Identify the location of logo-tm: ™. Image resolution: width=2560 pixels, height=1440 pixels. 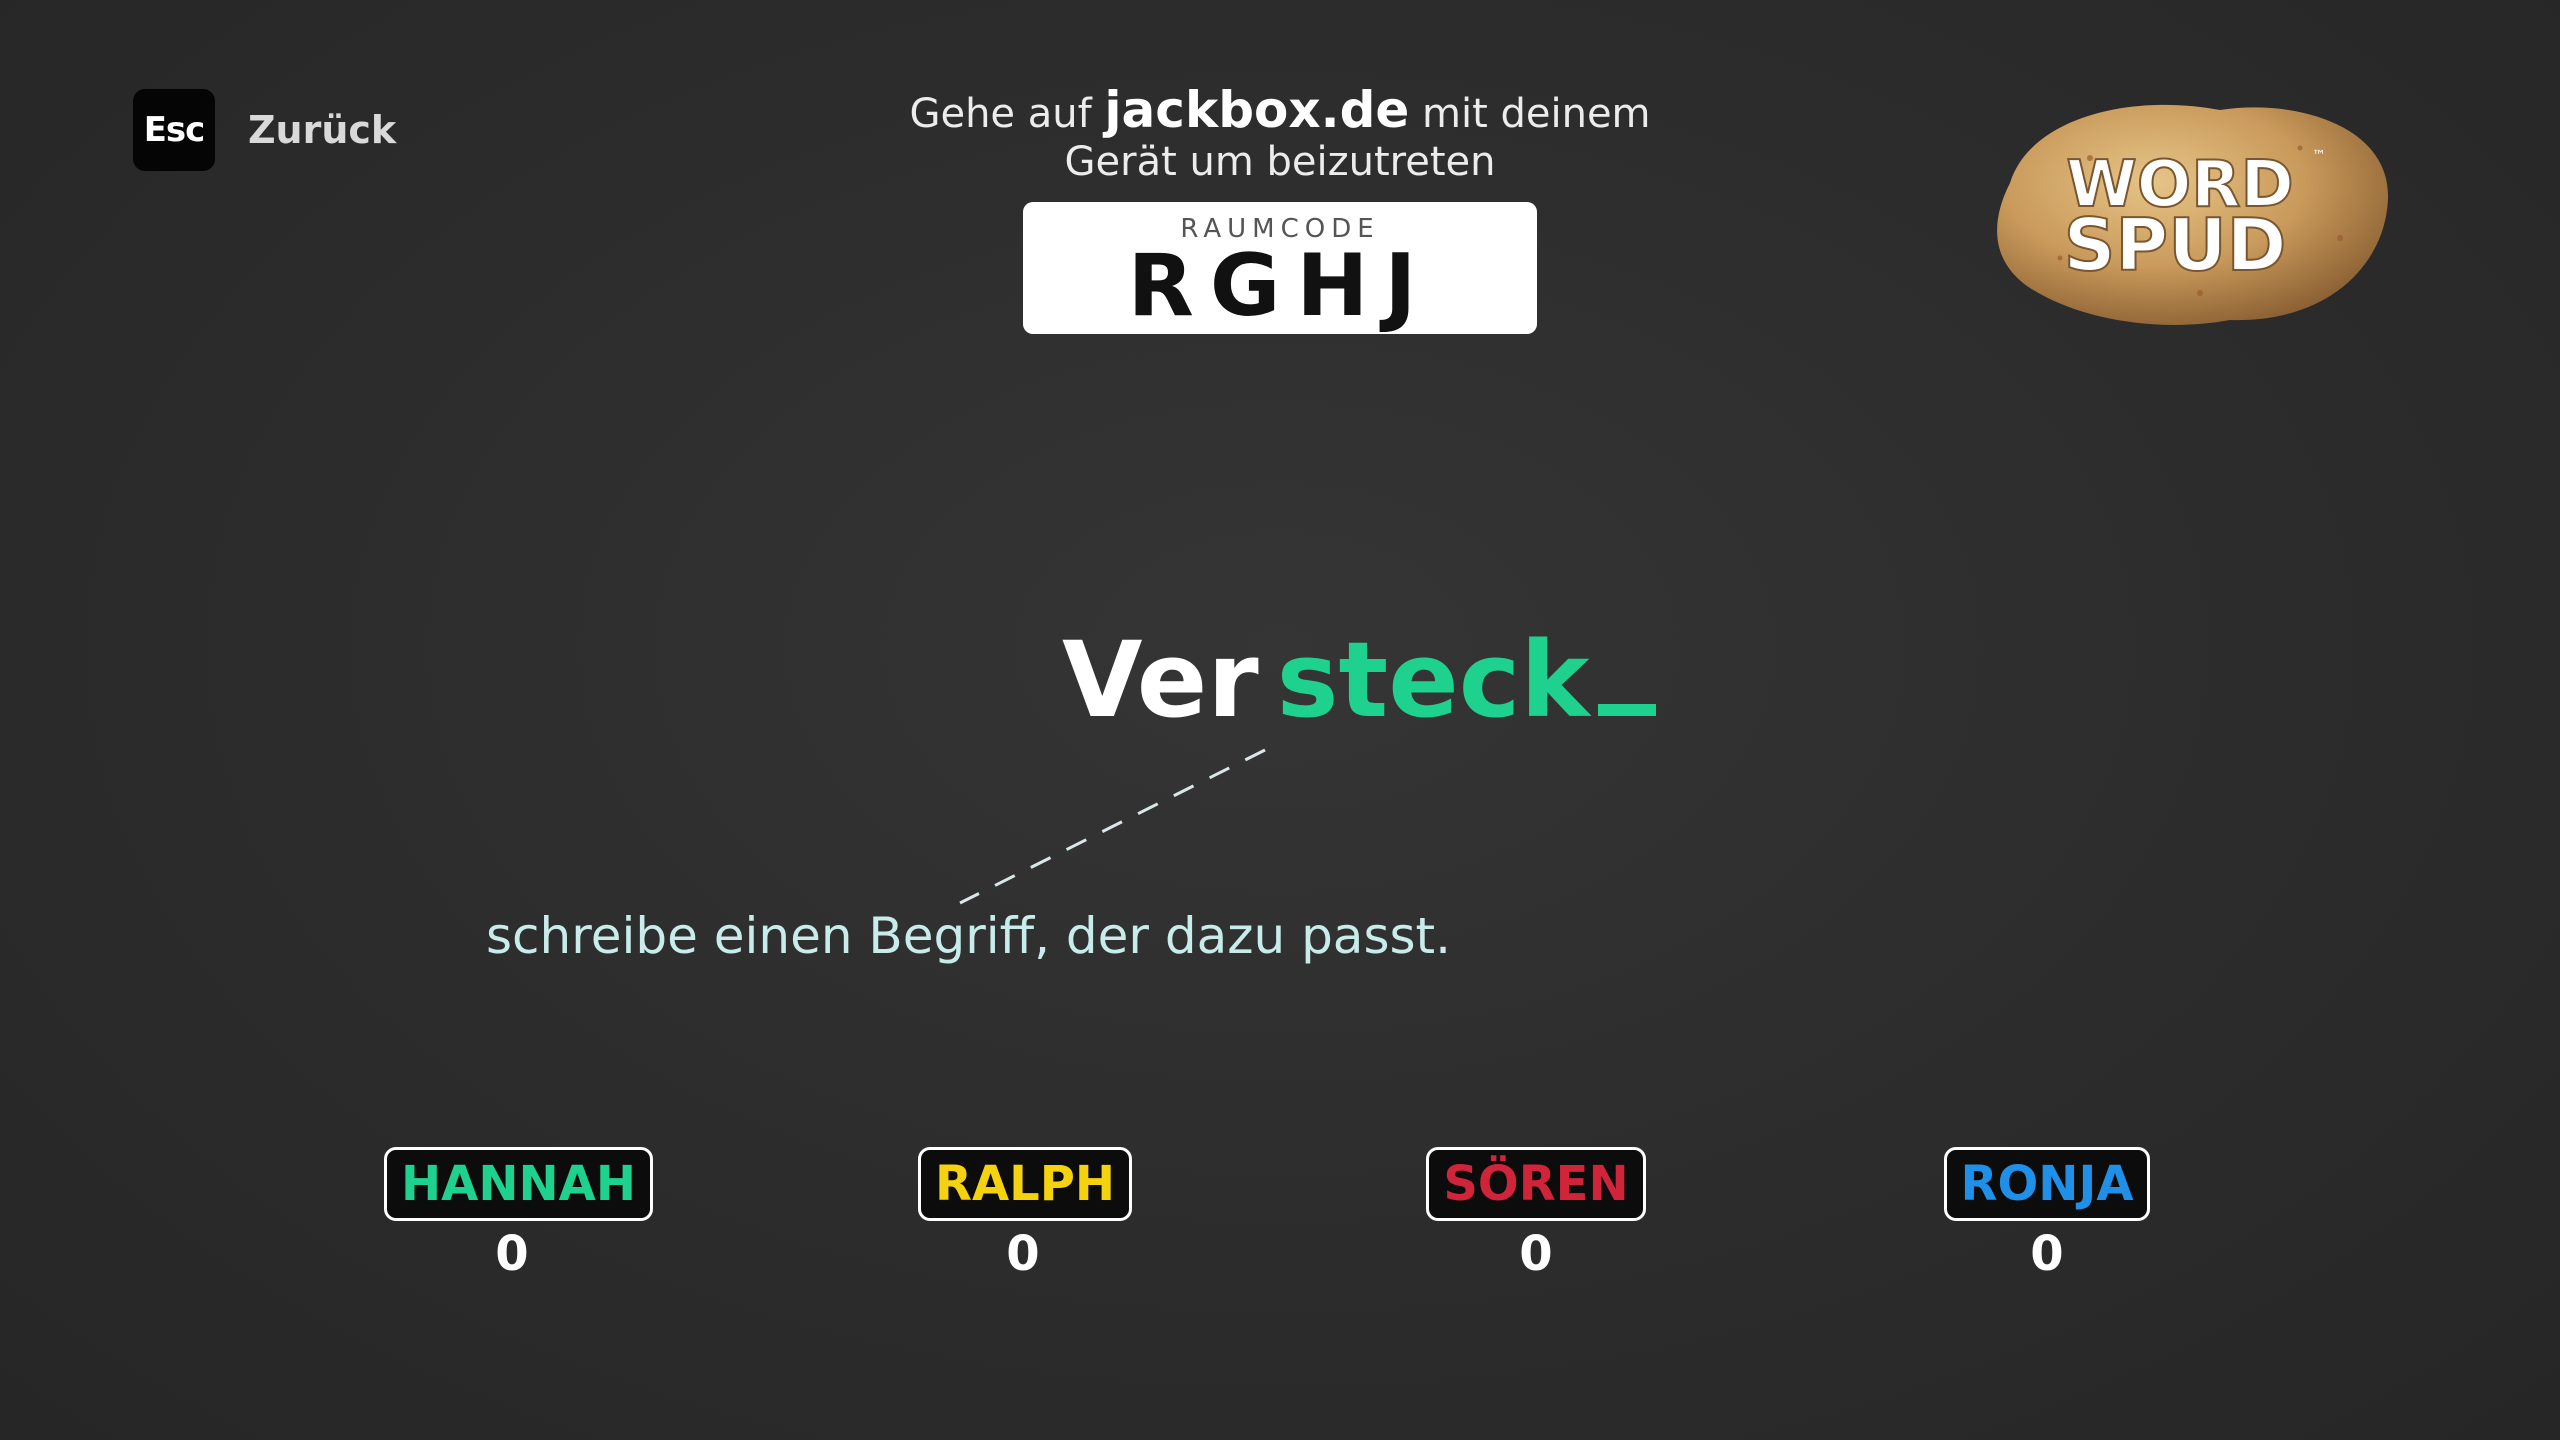
(2319, 156).